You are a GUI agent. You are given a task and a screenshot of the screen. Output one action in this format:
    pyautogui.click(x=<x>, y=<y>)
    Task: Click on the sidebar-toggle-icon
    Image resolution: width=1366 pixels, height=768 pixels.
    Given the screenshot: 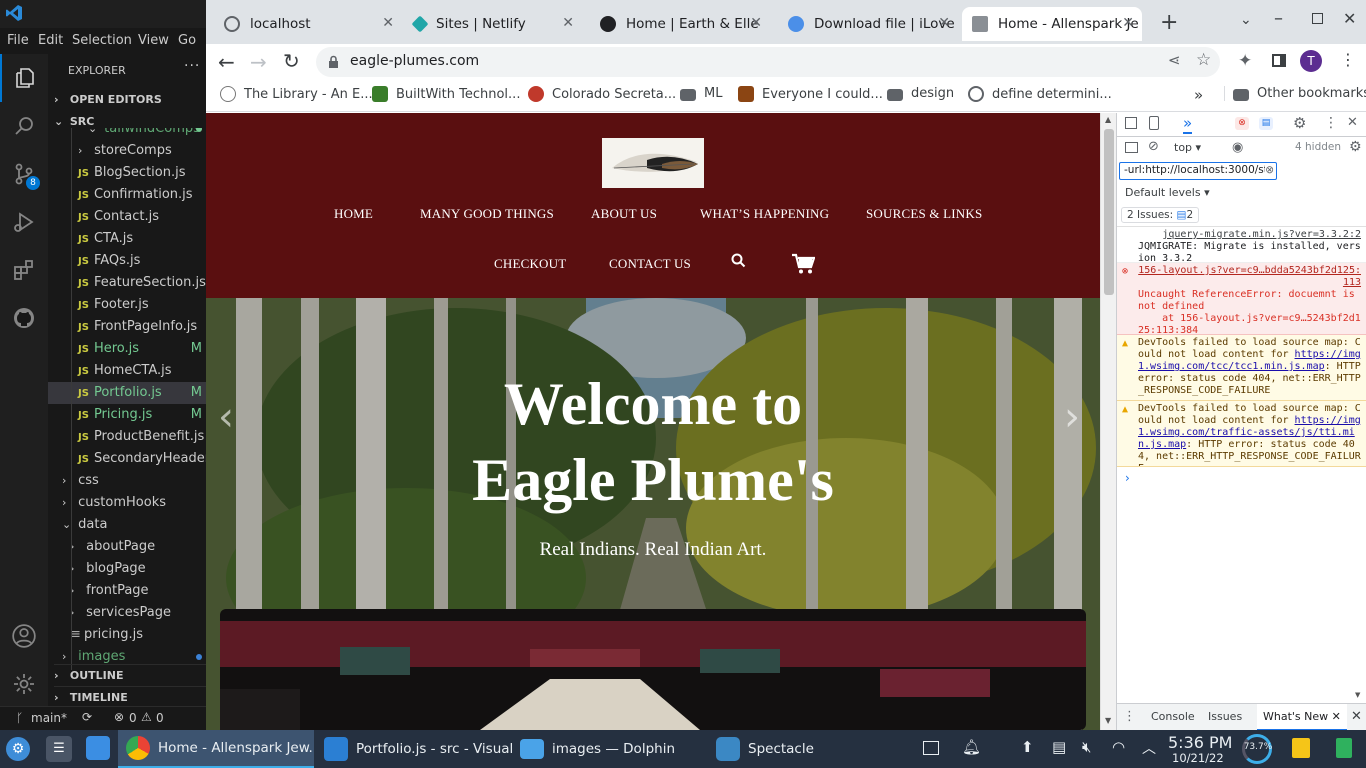 What is the action you would take?
    pyautogui.click(x=1131, y=147)
    